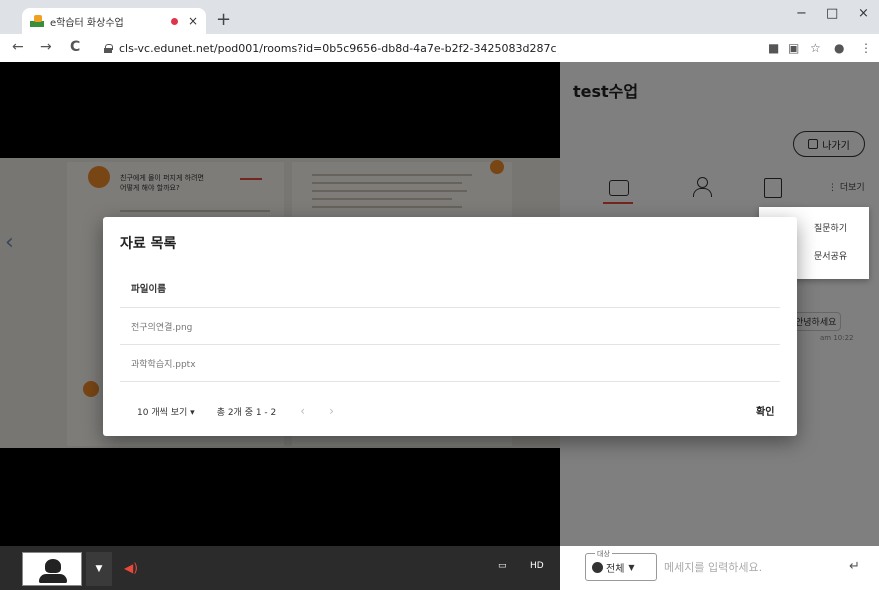  What do you see at coordinates (537, 566) in the screenshot?
I see `hd-icon: HD` at bounding box center [537, 566].